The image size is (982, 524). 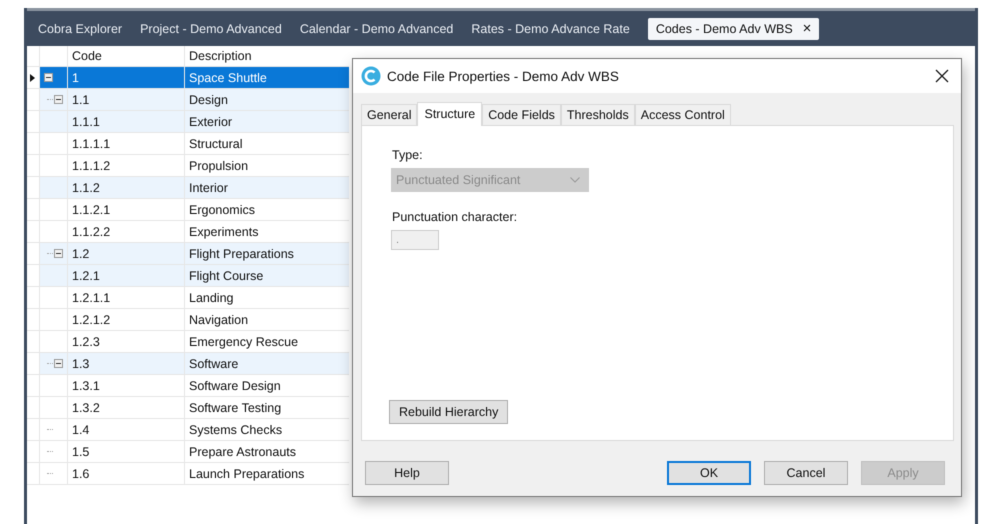 What do you see at coordinates (942, 76) in the screenshot?
I see `close-icon` at bounding box center [942, 76].